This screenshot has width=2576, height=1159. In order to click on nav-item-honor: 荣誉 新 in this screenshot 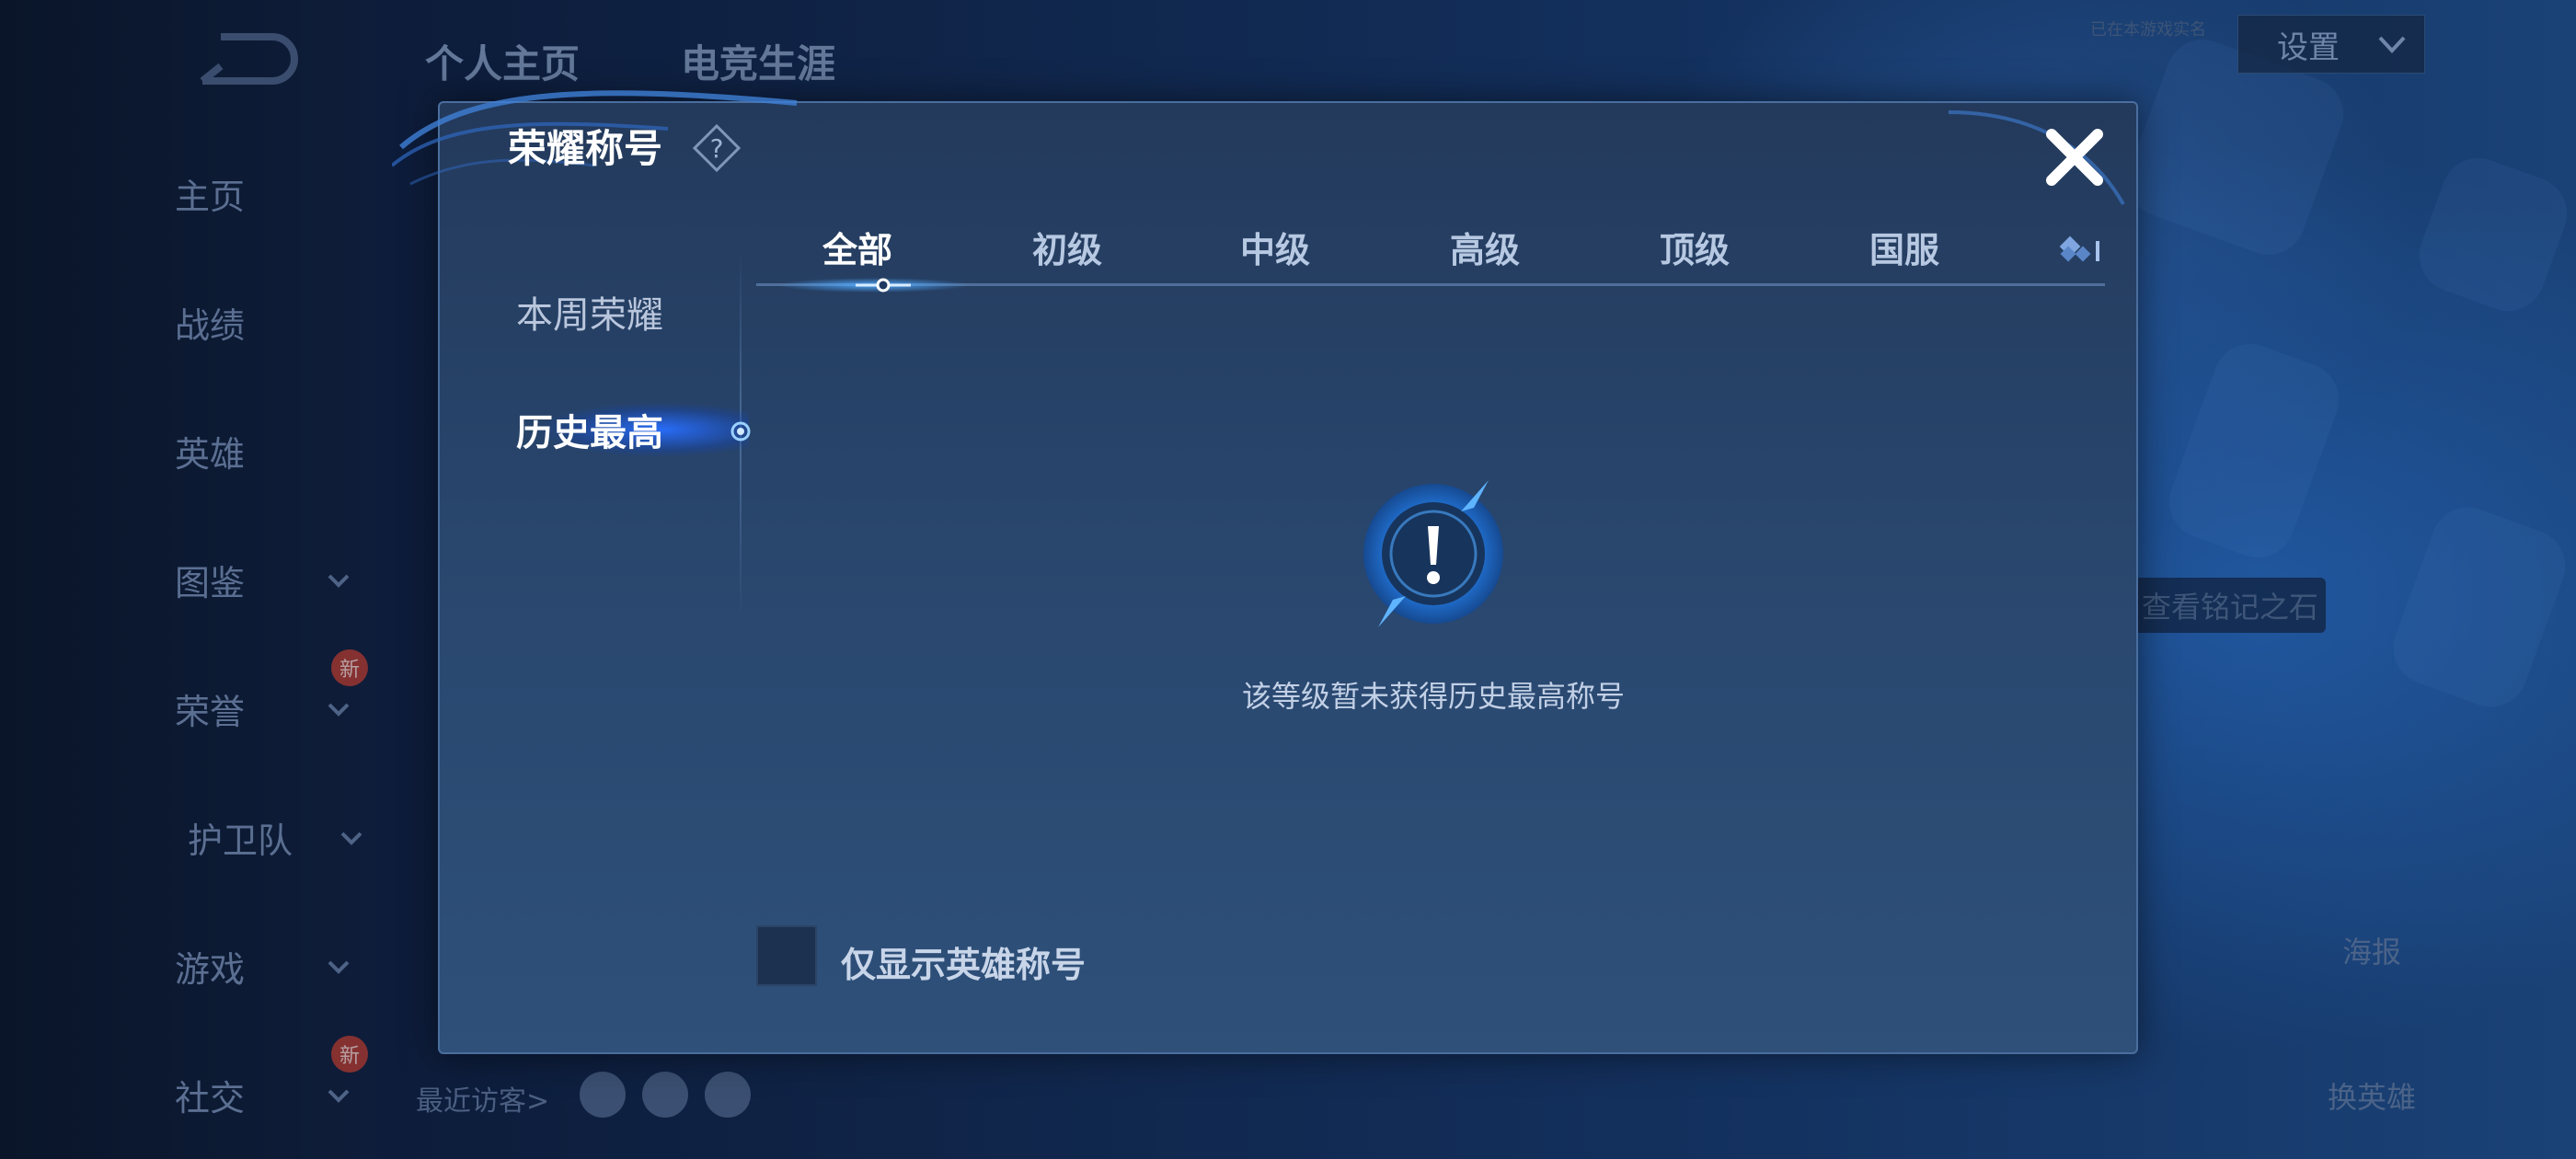, I will do `click(276, 692)`.